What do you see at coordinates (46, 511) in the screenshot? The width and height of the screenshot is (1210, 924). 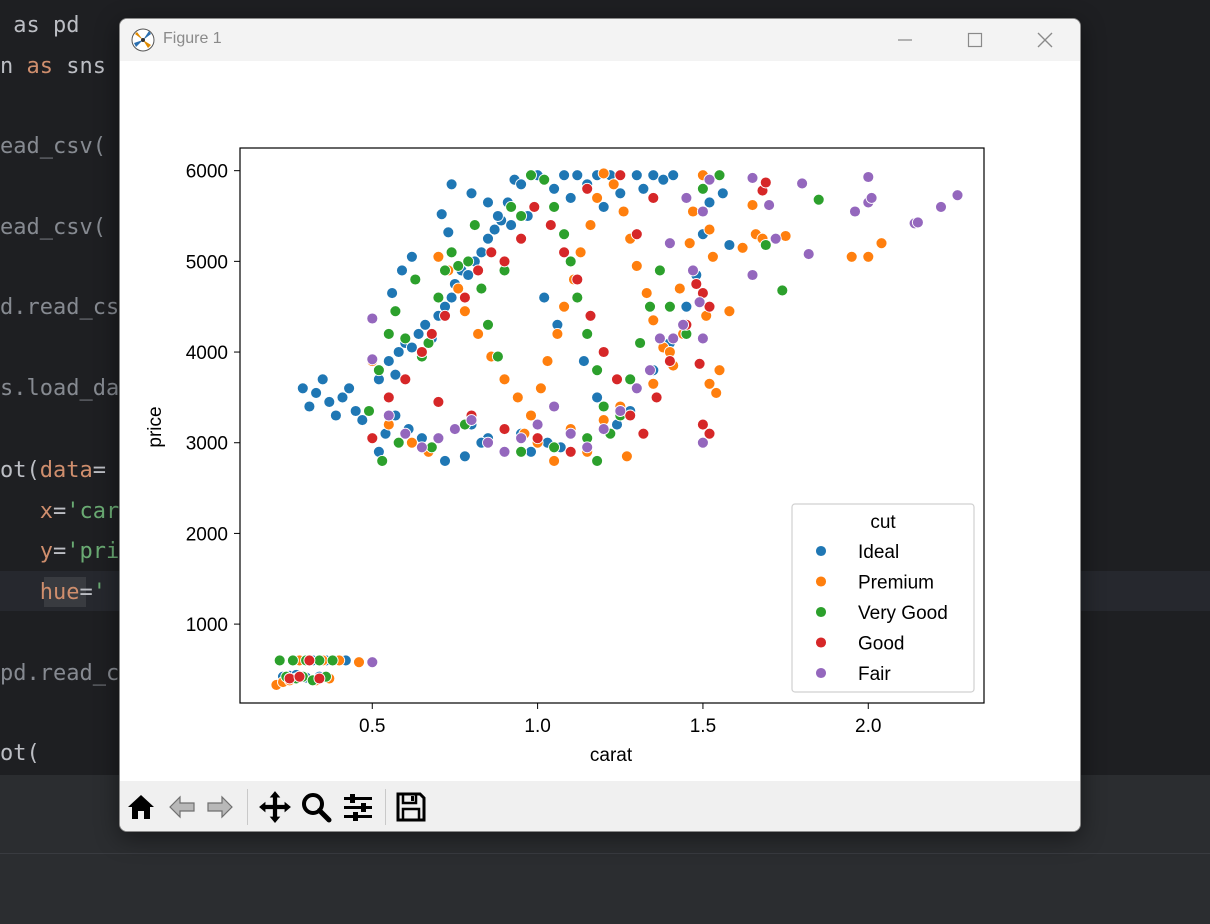 I see `code-token: x` at bounding box center [46, 511].